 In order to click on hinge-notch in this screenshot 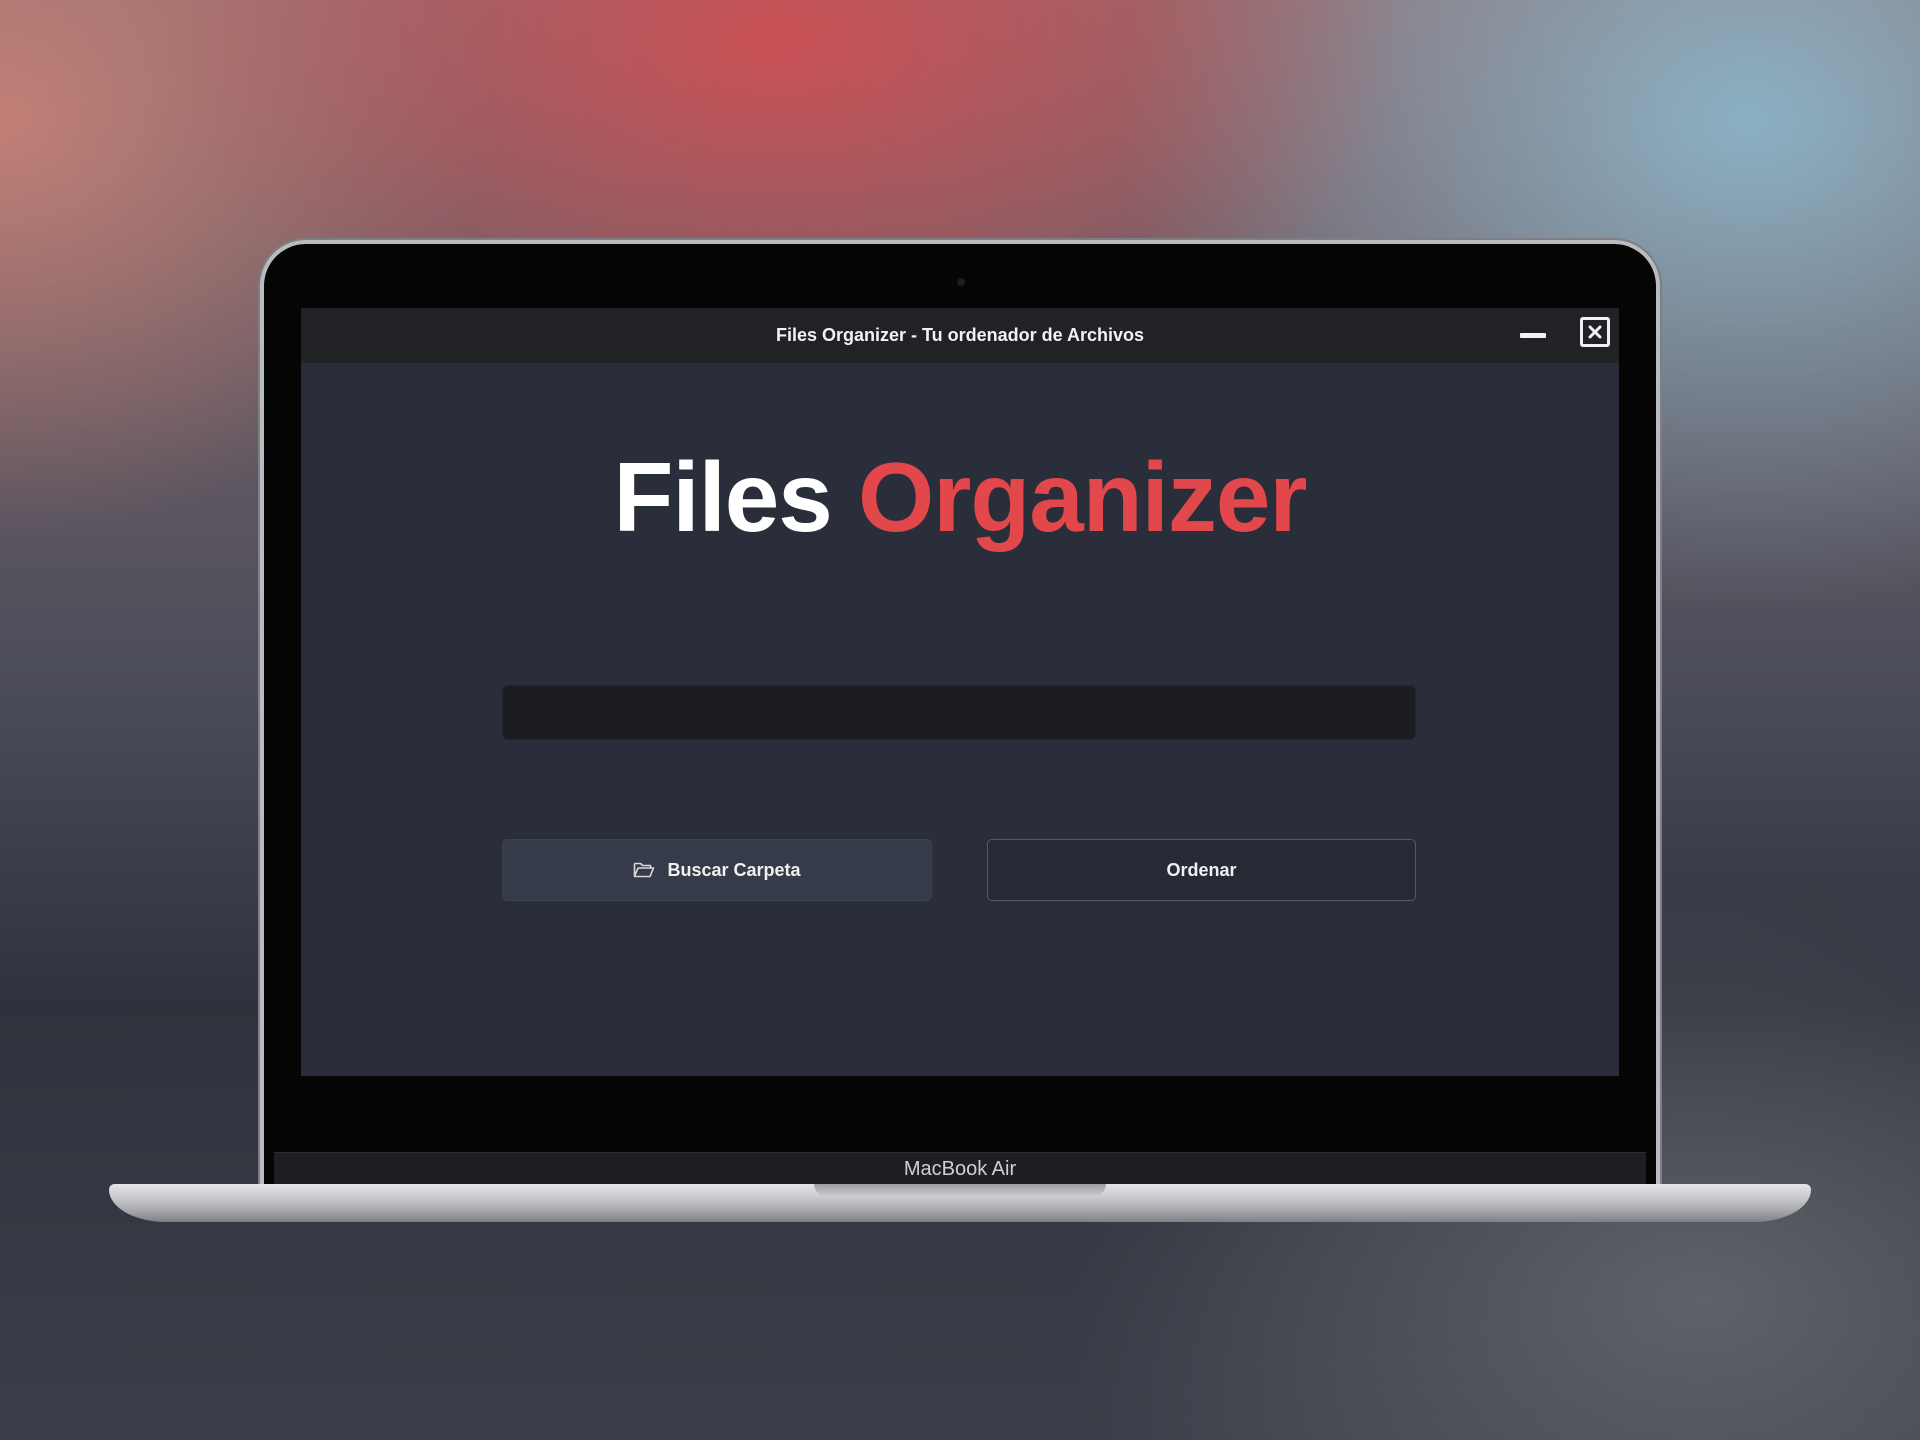, I will do `click(960, 1190)`.